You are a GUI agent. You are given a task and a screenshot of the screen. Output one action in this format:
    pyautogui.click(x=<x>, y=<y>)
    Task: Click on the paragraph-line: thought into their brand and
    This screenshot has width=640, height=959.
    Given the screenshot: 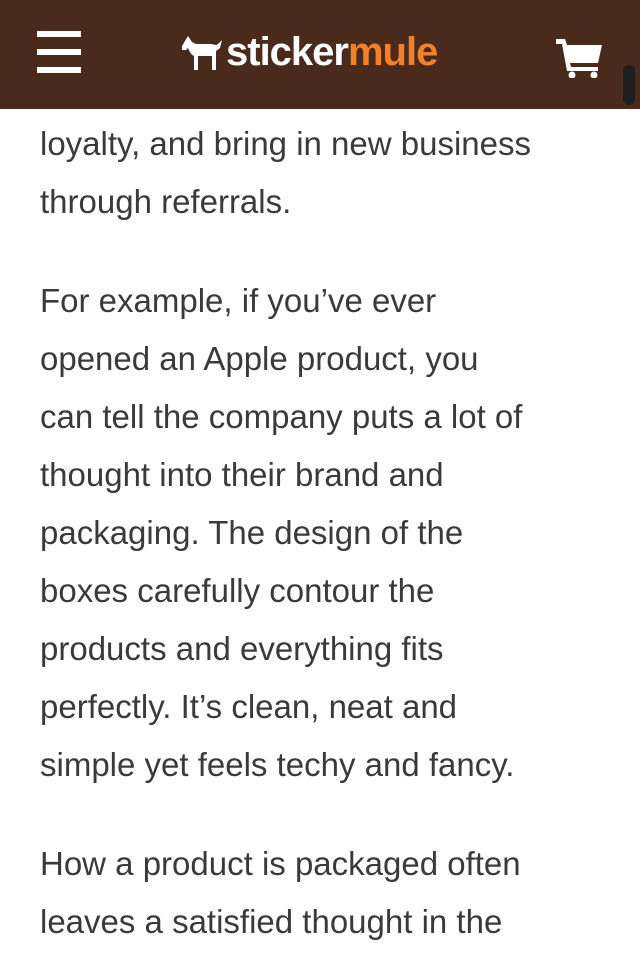 What is the action you would take?
    pyautogui.click(x=242, y=474)
    